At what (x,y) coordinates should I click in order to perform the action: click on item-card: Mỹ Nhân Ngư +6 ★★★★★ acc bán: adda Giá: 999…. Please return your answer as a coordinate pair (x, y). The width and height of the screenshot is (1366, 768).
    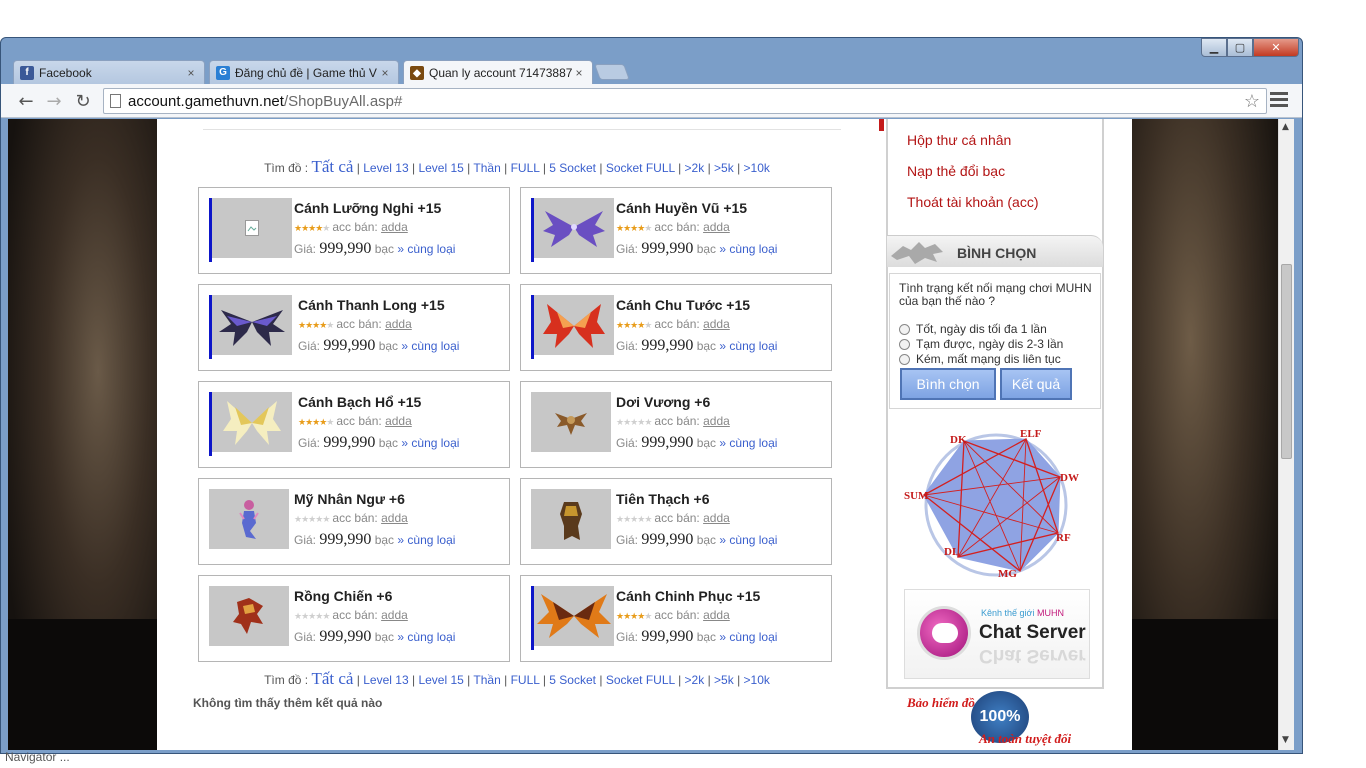
    Looking at the image, I should click on (354, 521).